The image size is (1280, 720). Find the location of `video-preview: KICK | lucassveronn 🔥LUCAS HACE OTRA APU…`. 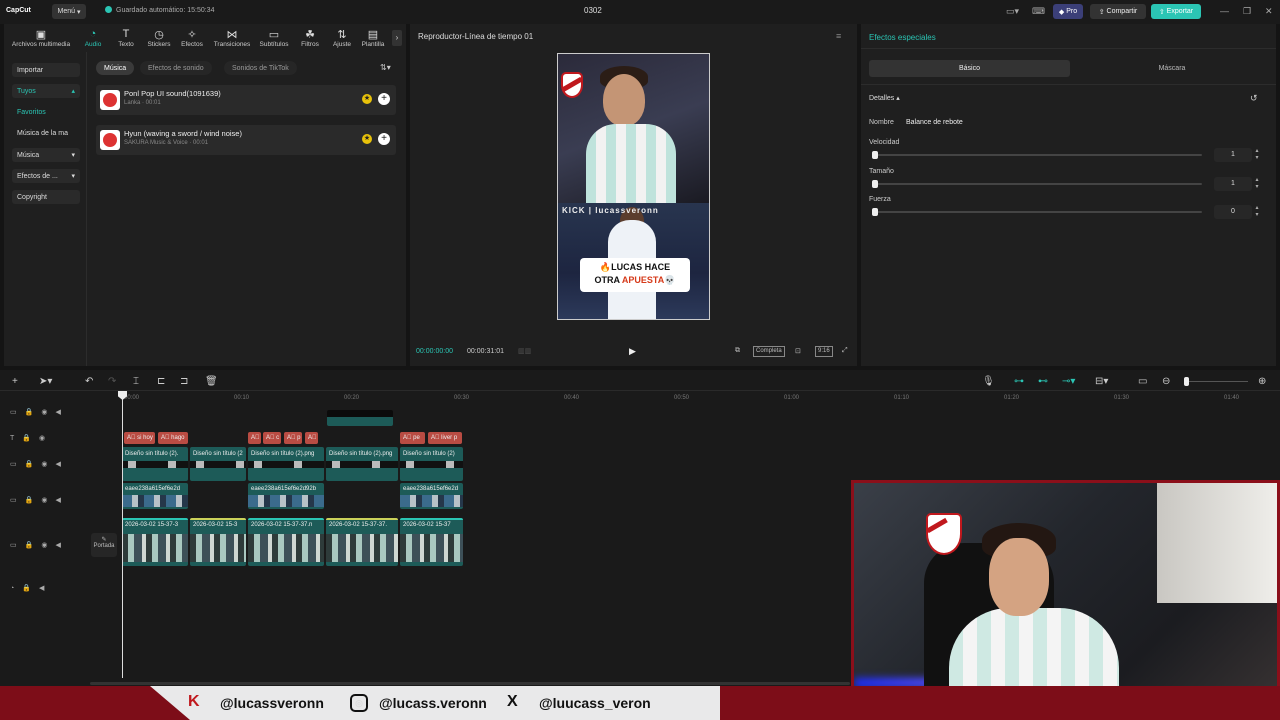

video-preview: KICK | lucassveronn 🔥LUCAS HACE OTRA APU… is located at coordinates (633, 186).